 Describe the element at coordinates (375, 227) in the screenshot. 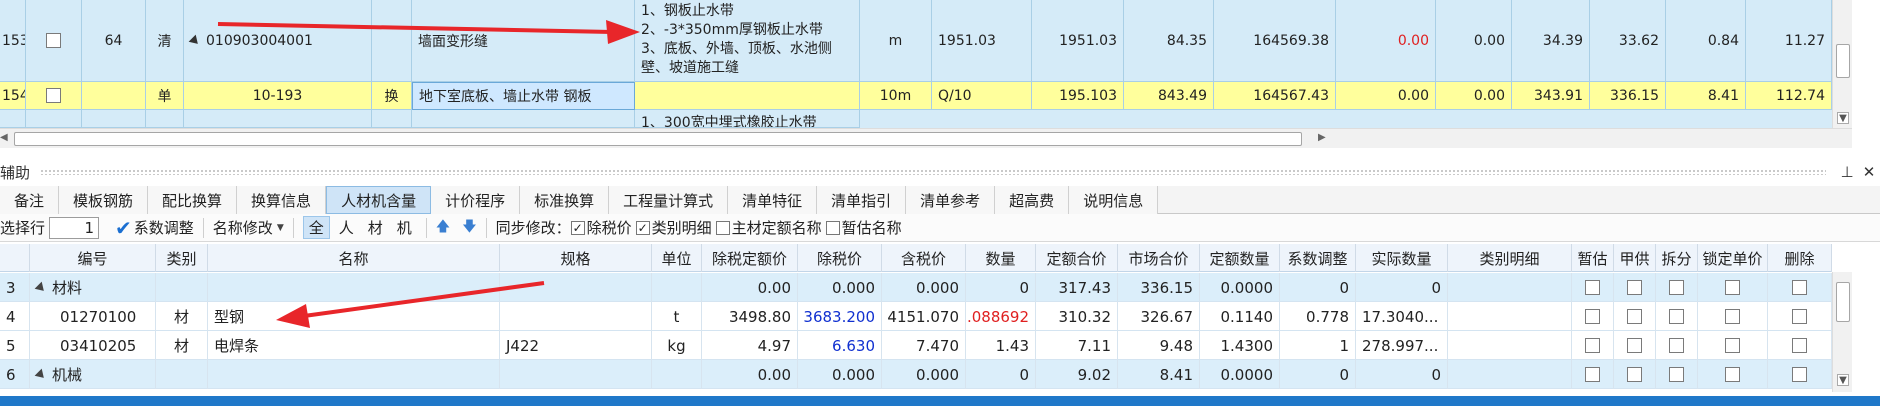

I see `filter-material: 材` at that location.